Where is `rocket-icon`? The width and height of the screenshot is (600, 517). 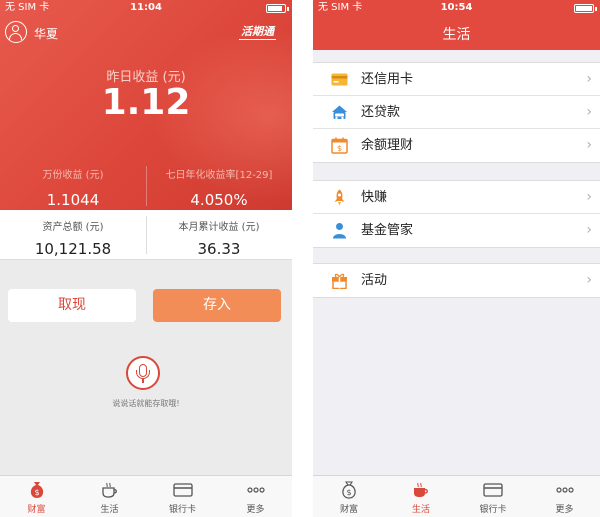 rocket-icon is located at coordinates (339, 197).